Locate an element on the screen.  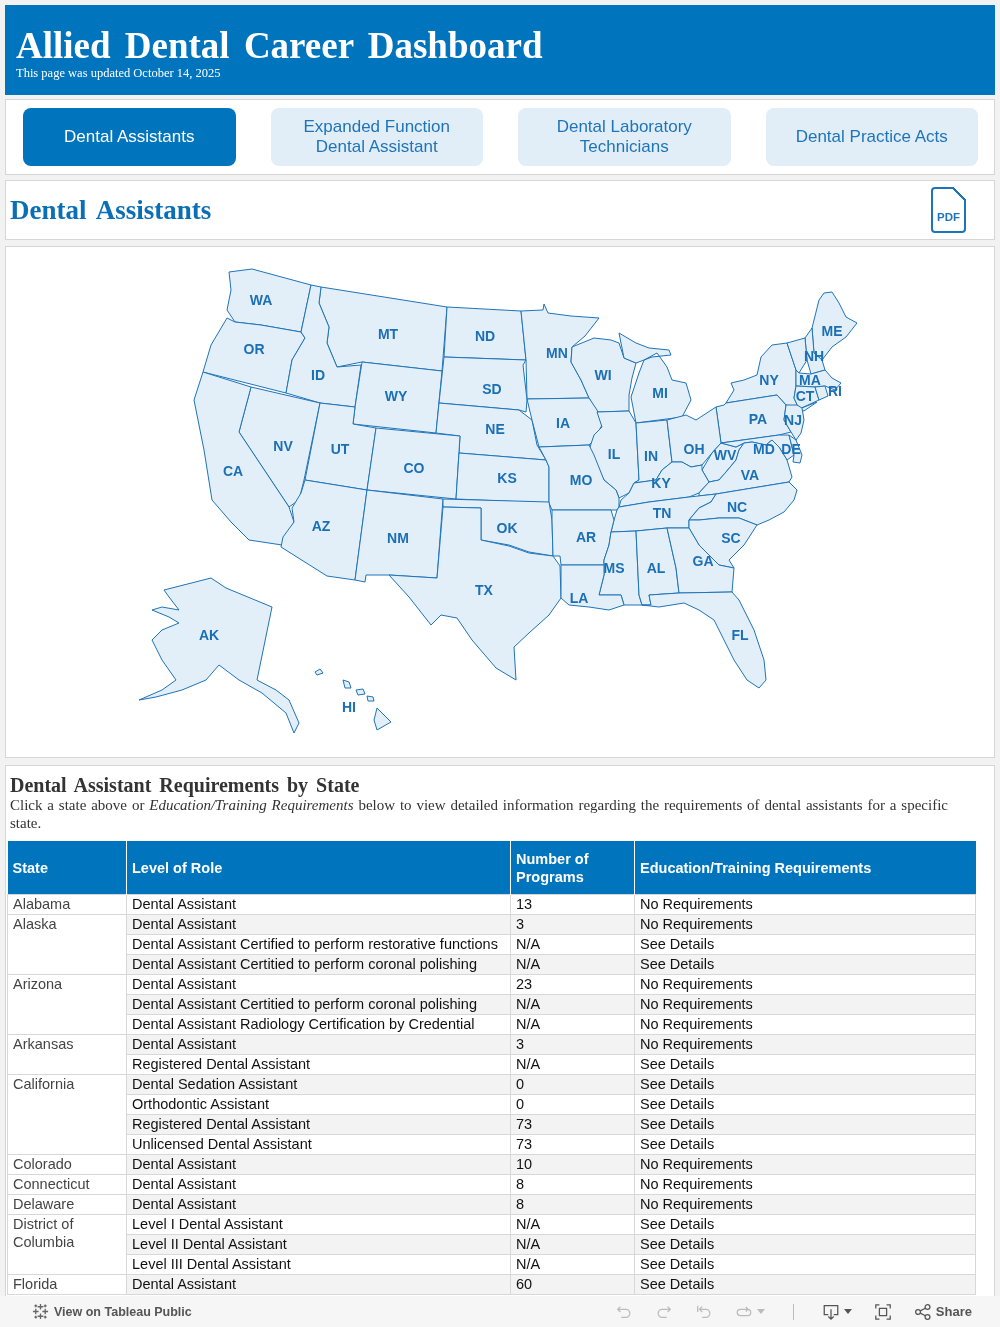
state-label: WY is located at coordinates (396, 396).